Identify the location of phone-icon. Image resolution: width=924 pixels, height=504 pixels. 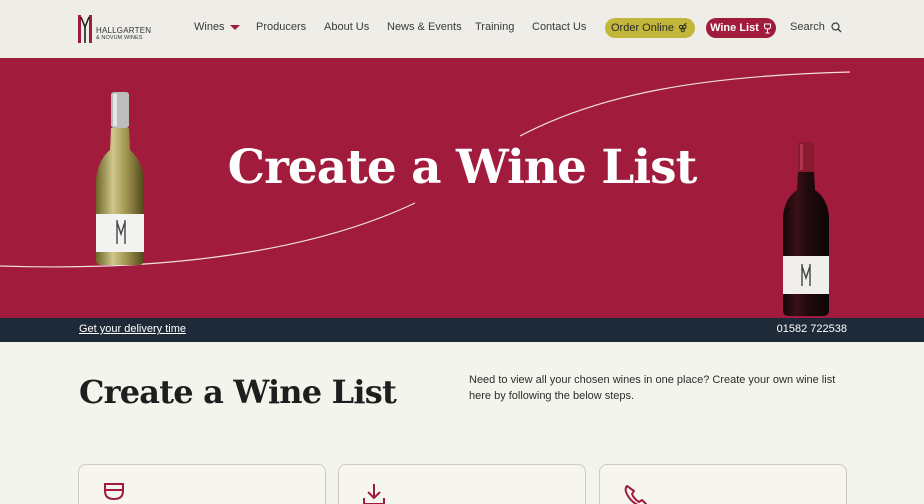
(635, 494).